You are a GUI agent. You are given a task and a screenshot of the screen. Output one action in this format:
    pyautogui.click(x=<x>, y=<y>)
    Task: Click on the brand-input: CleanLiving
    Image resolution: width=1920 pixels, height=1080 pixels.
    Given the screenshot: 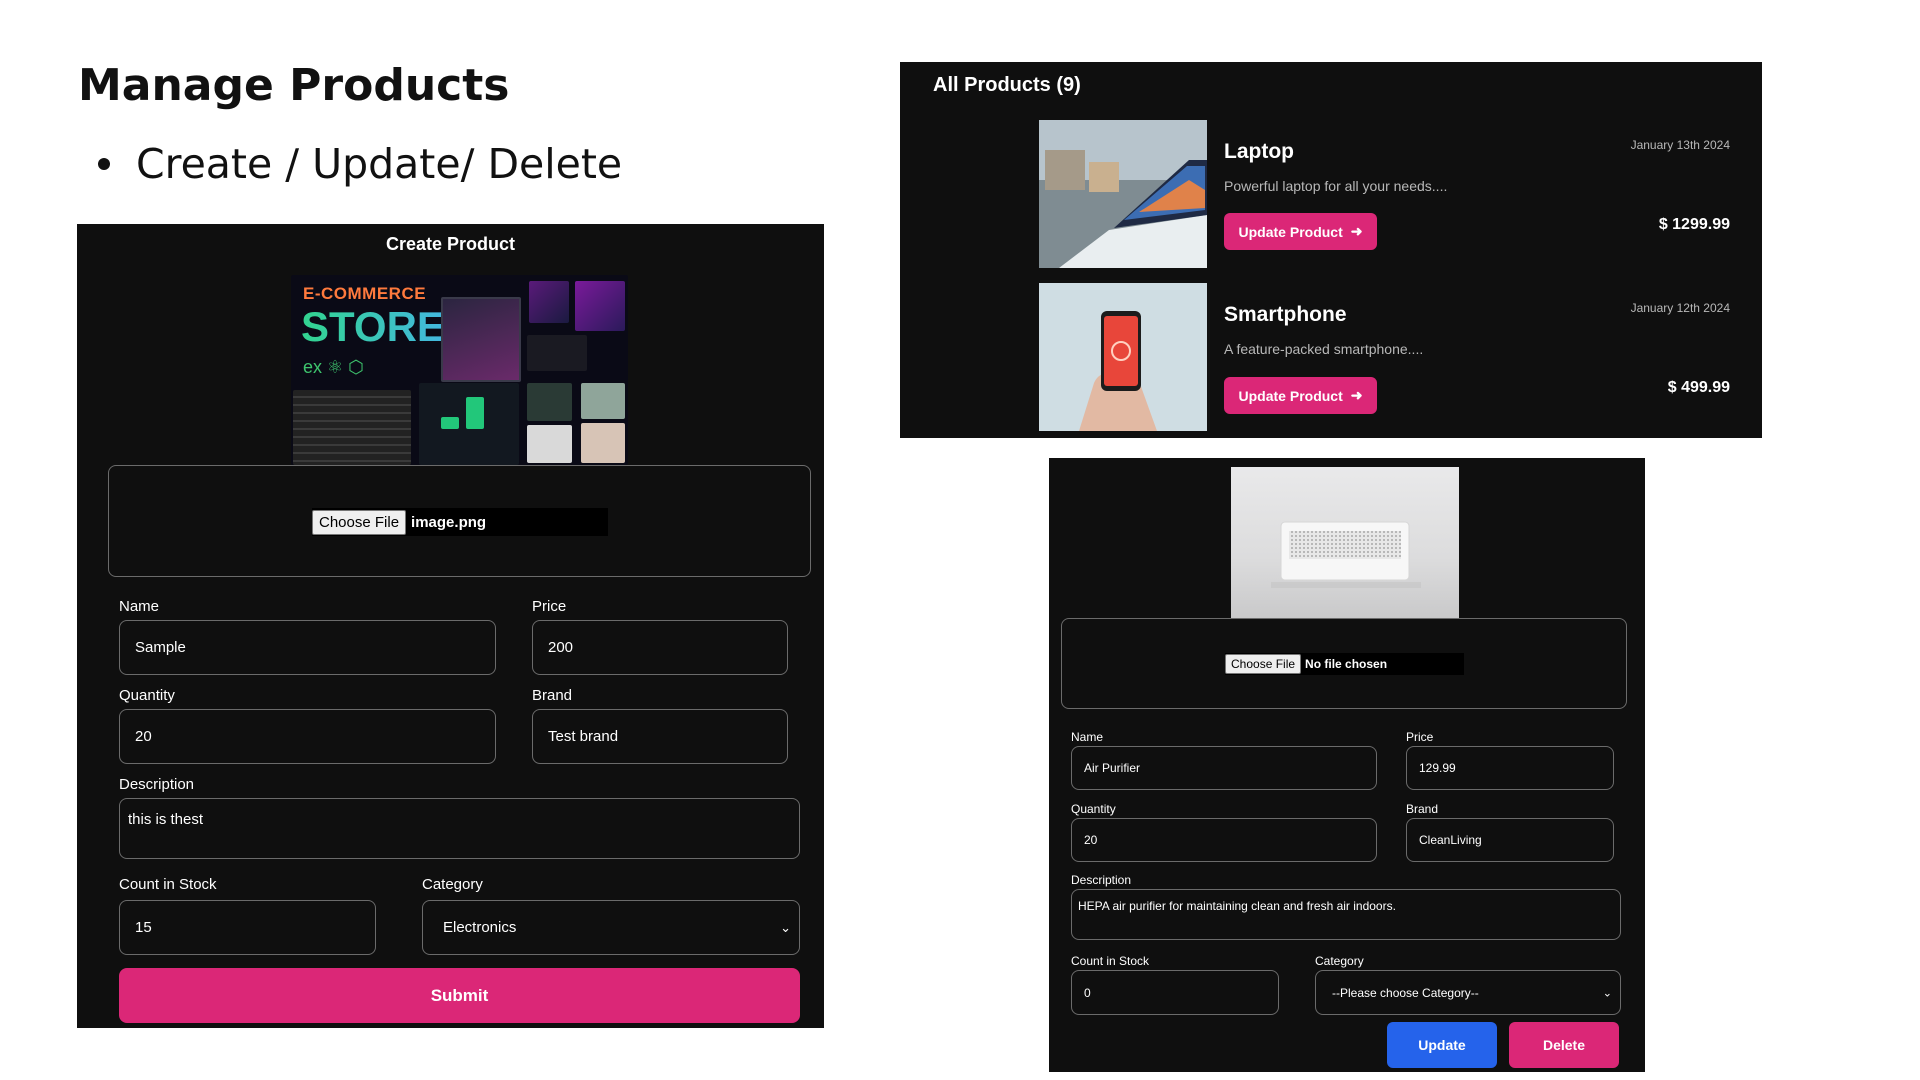 What is the action you would take?
    pyautogui.click(x=1510, y=840)
    